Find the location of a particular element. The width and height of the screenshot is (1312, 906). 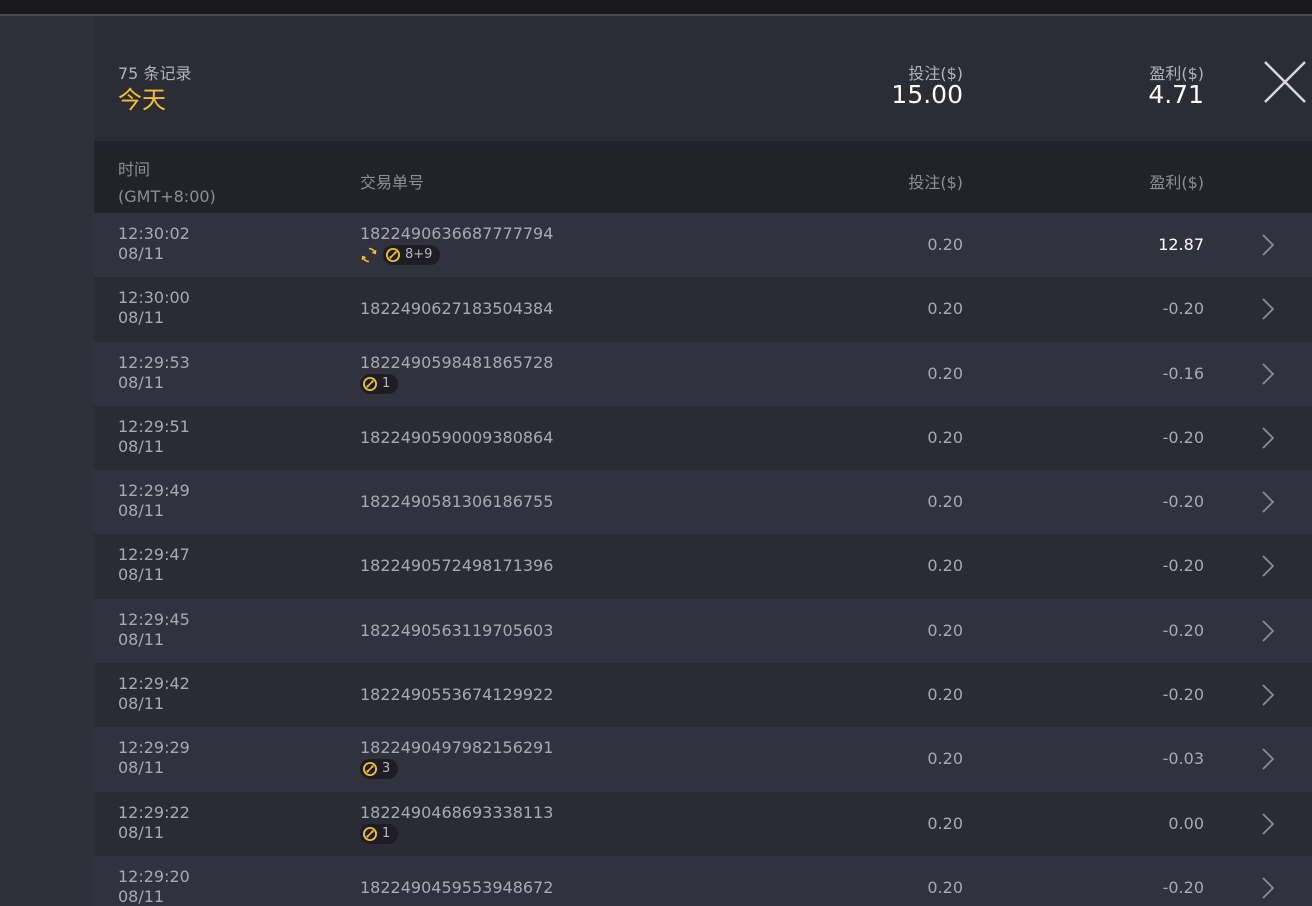

bonus-badges: 3 is located at coordinates (456, 769).